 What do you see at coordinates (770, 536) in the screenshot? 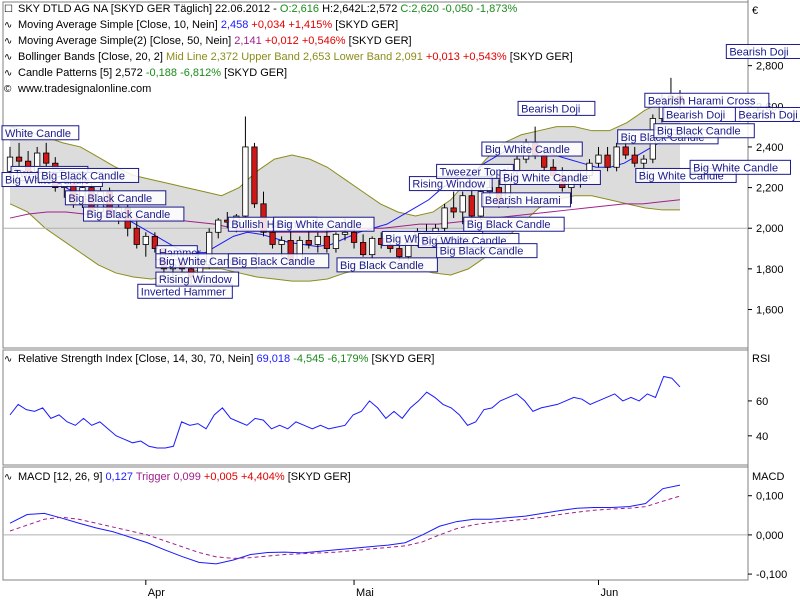
I see `macd-y-tick-label: 0,000` at bounding box center [770, 536].